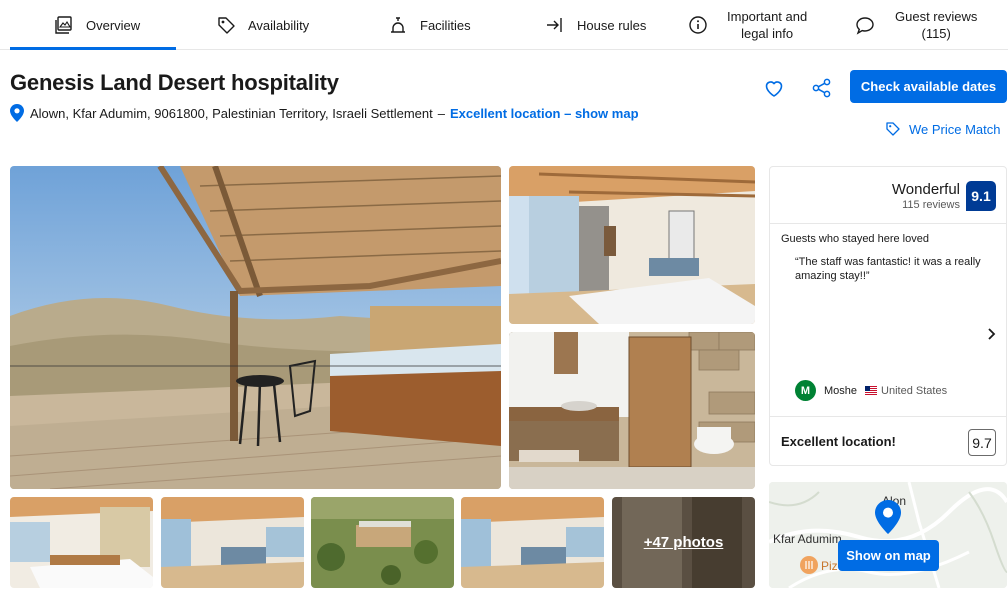  I want to click on check-available-dates-button: Check available dates, so click(928, 86).